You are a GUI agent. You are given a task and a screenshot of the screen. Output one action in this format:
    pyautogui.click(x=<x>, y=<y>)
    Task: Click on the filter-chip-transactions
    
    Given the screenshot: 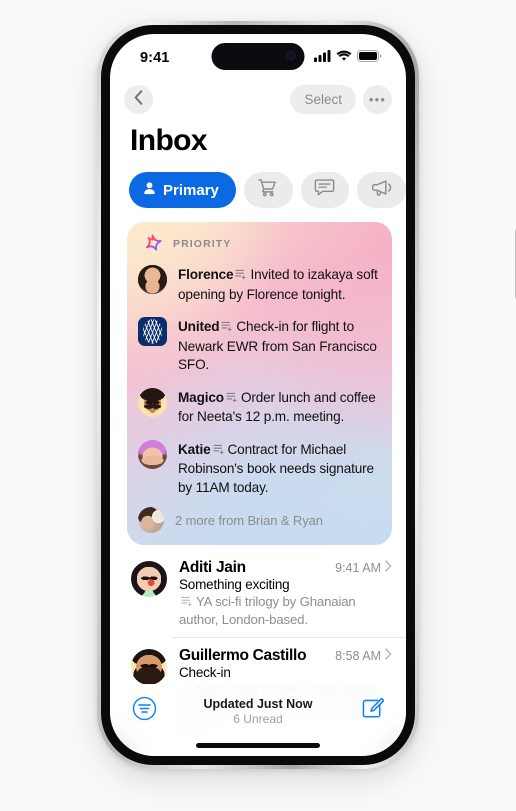 What is the action you would take?
    pyautogui.click(x=268, y=190)
    